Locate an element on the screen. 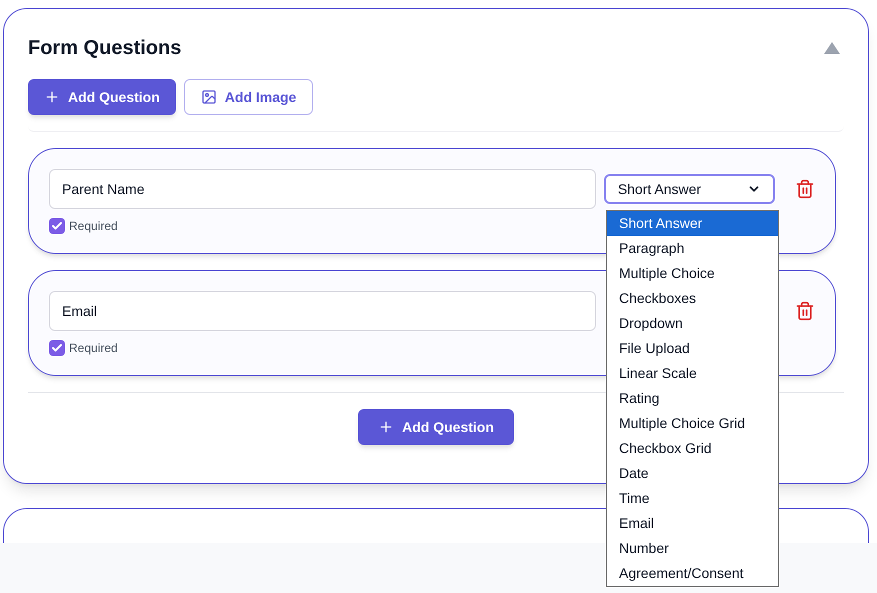 The image size is (877, 593). dropdown-option: Short Answer is located at coordinates (692, 223).